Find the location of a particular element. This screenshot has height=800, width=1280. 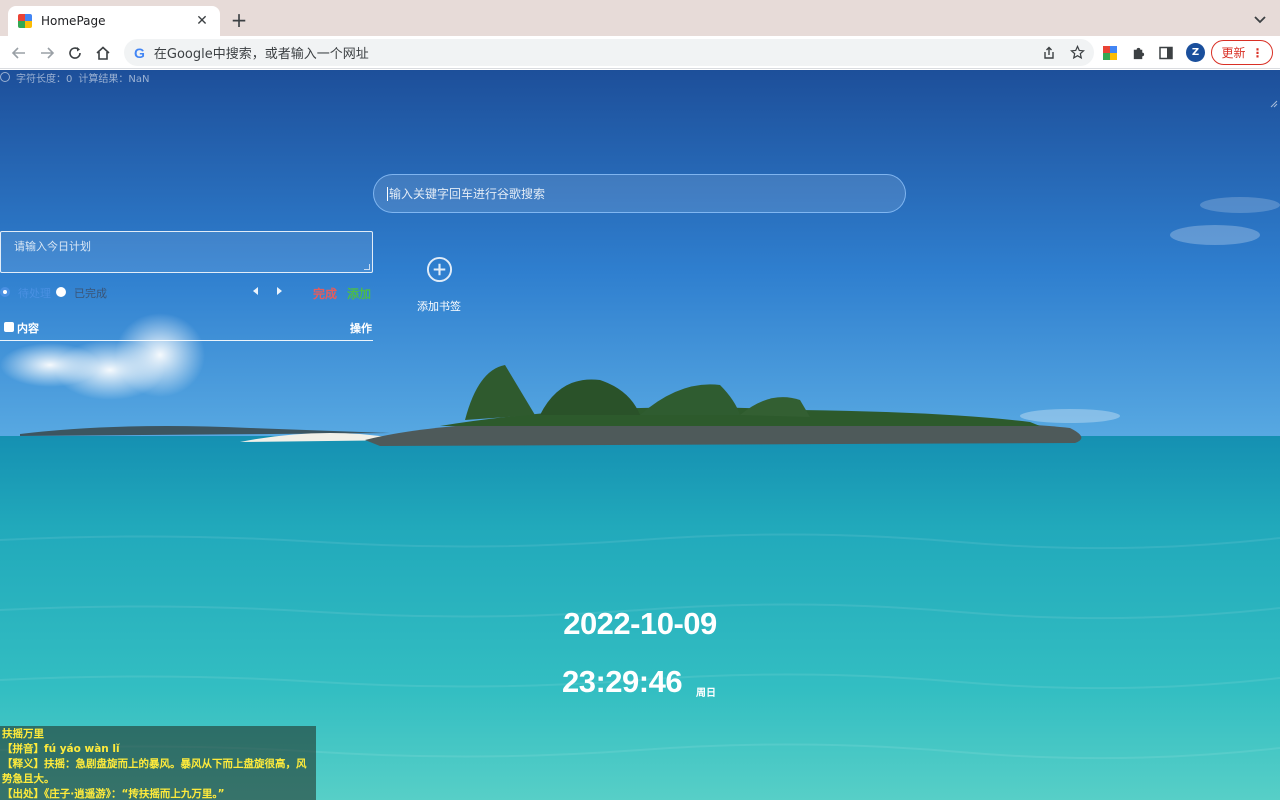

close-icon: ✕ is located at coordinates (202, 21).